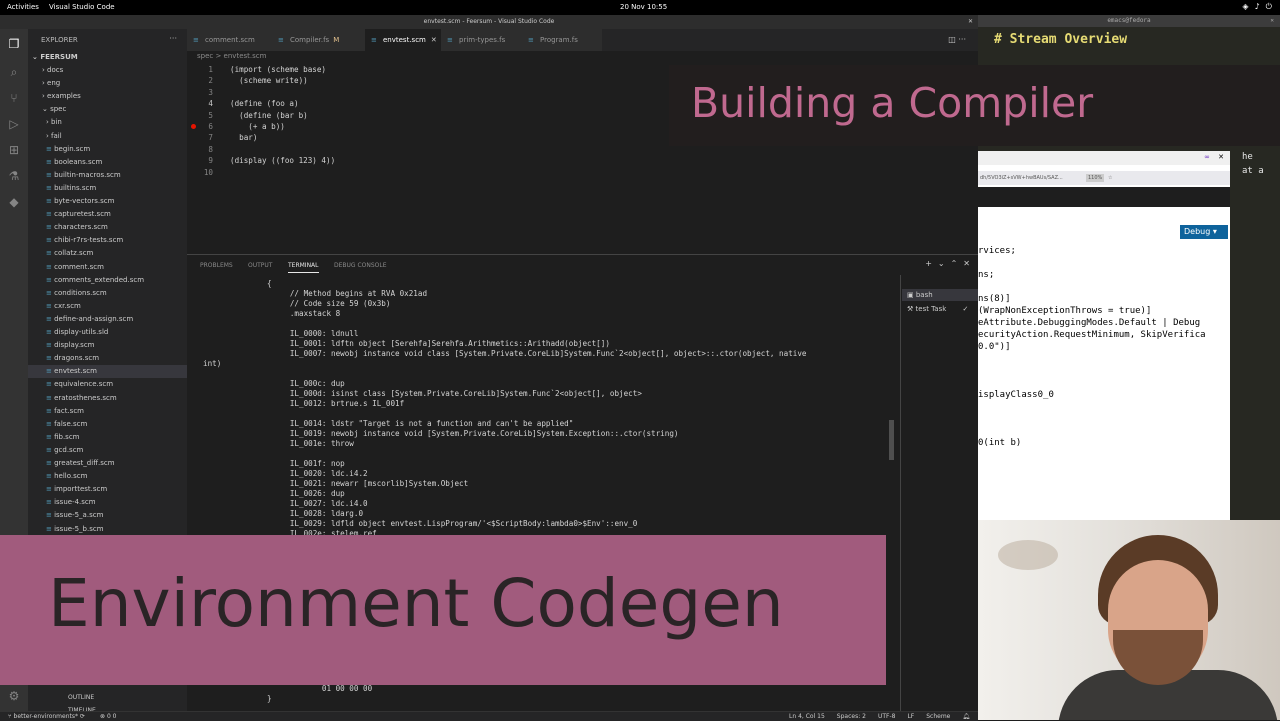 The image size is (1280, 721). What do you see at coordinates (116, 136) in the screenshot?
I see `tree-folder: › fail` at bounding box center [116, 136].